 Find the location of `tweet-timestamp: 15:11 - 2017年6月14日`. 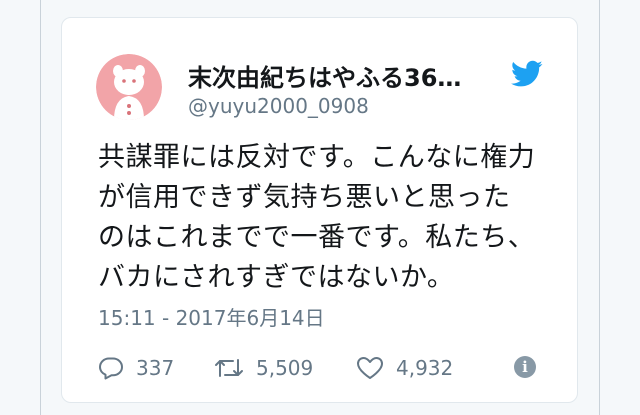

tweet-timestamp: 15:11 - 2017年6月14日 is located at coordinates (211, 316).